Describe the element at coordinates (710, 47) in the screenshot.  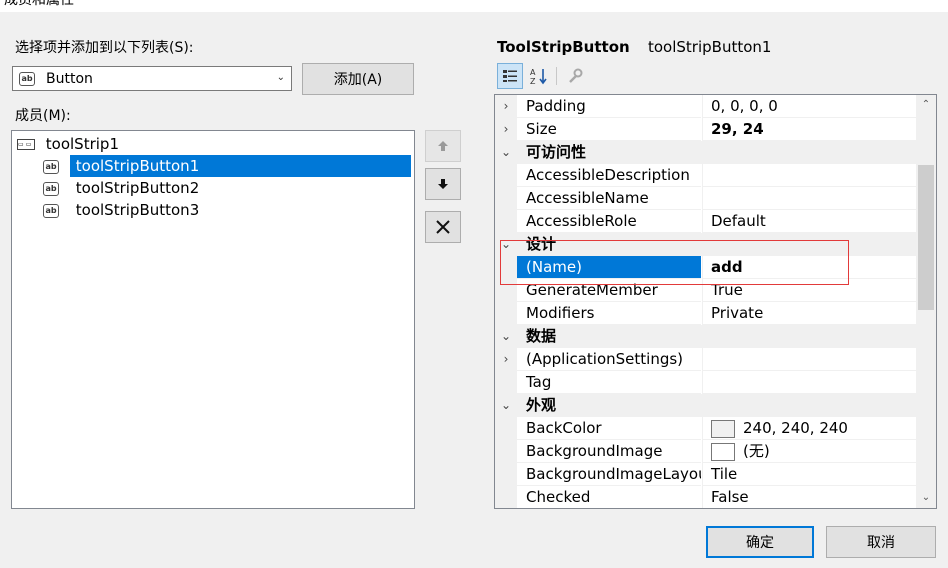
I see `object-name-label: toolStripButton1` at that location.